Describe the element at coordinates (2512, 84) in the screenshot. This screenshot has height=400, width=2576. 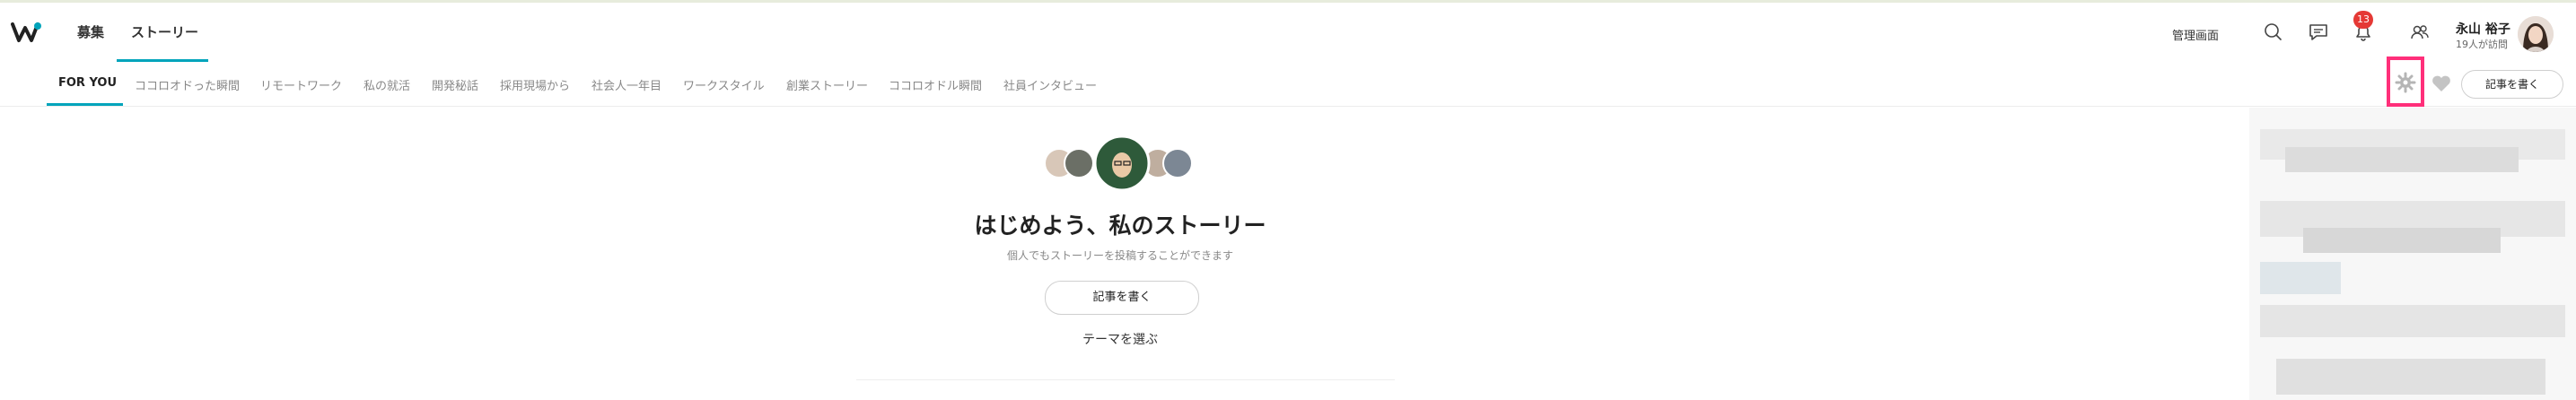
I see `write-article-button: 記事を書く` at that location.